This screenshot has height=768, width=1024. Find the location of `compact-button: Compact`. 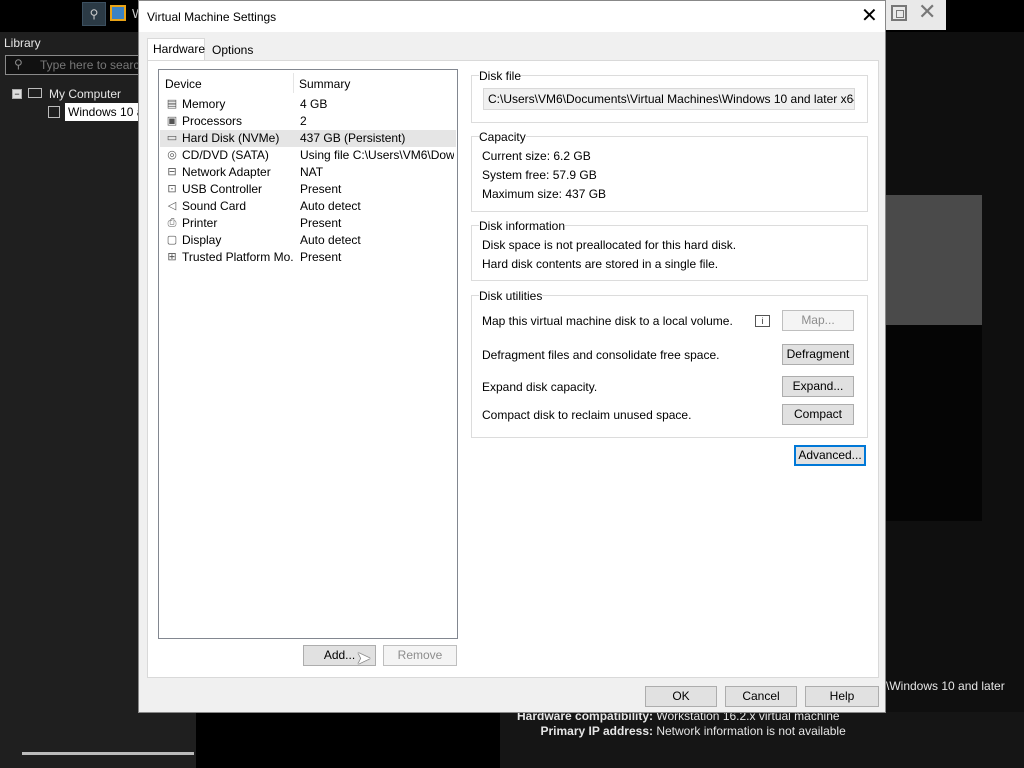

compact-button: Compact is located at coordinates (818, 414).